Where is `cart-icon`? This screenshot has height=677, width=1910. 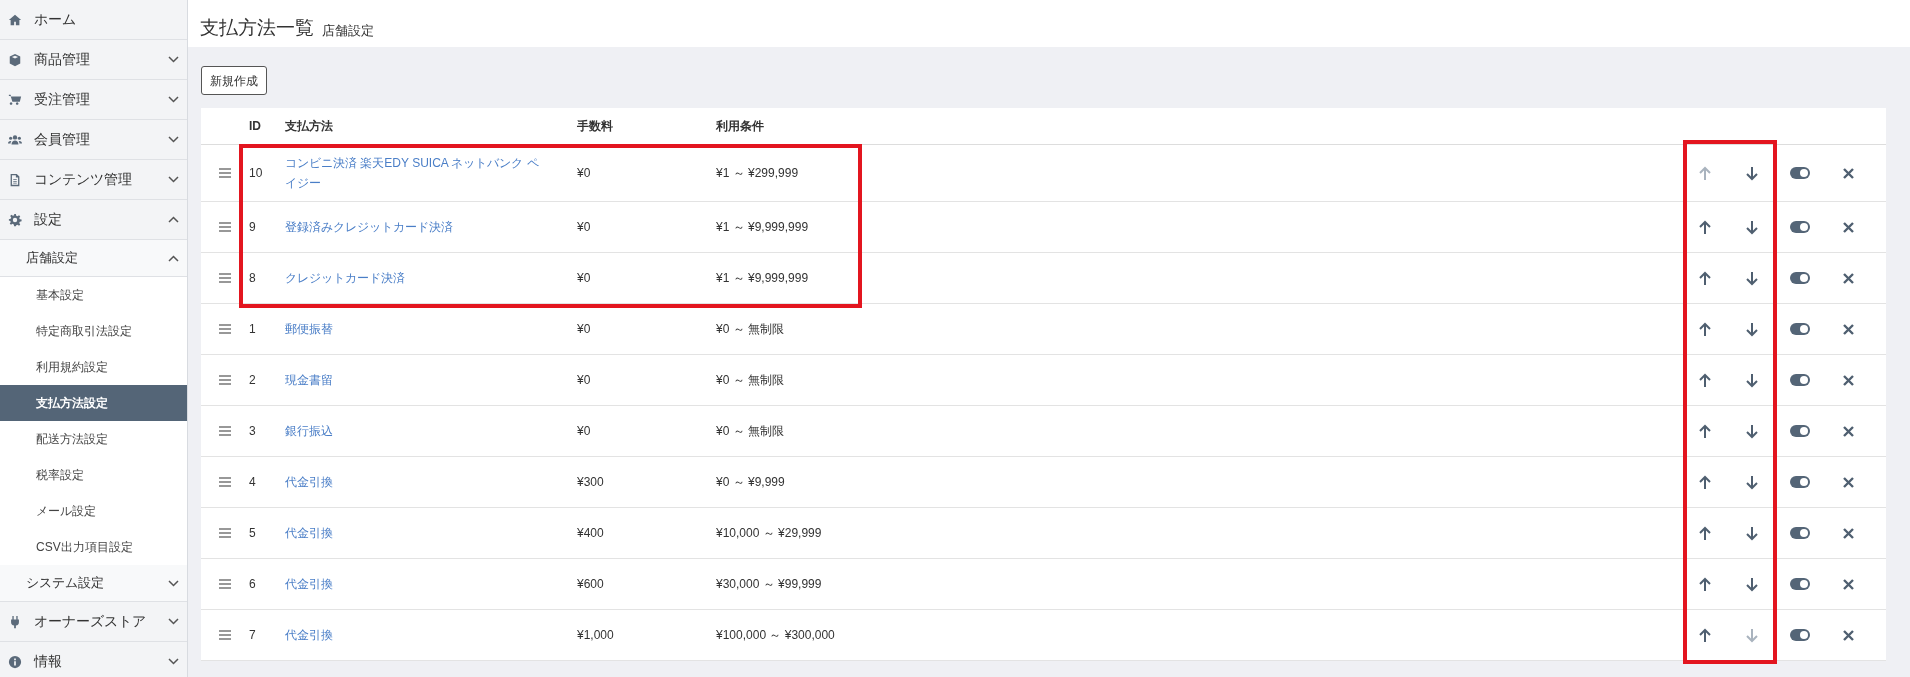
cart-icon is located at coordinates (15, 99).